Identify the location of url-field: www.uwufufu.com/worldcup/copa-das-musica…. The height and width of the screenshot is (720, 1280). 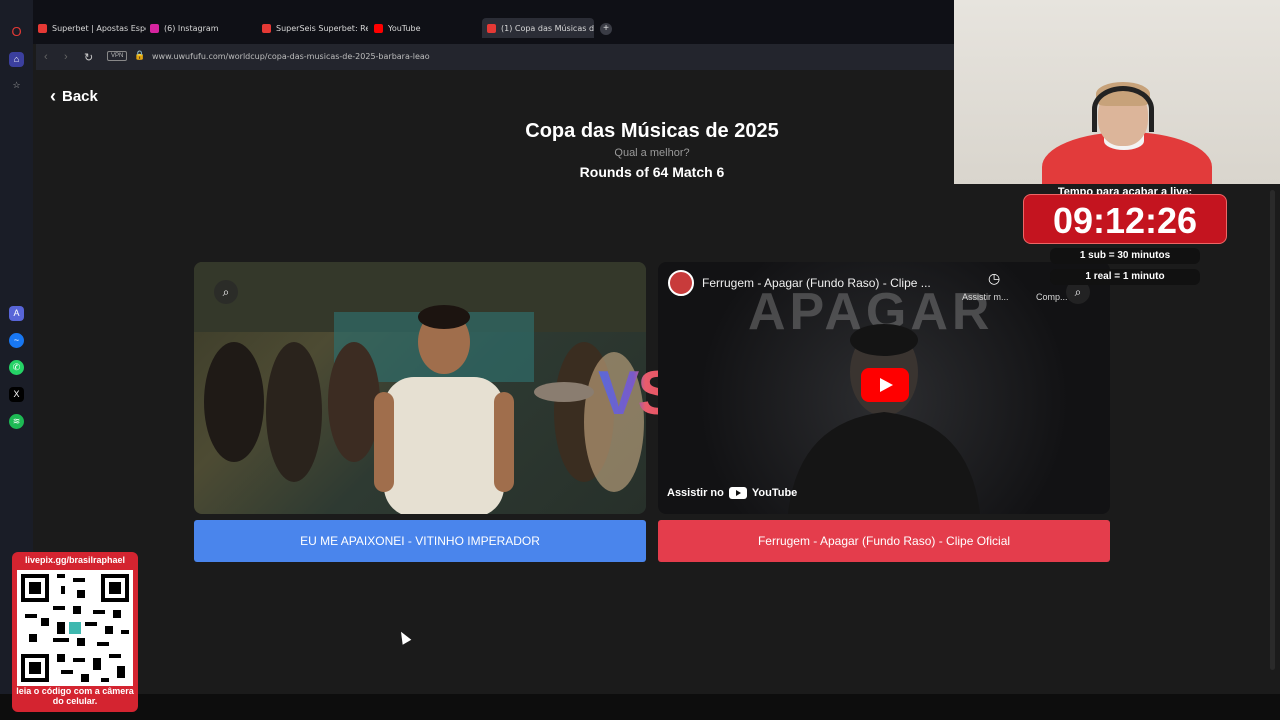
(291, 56).